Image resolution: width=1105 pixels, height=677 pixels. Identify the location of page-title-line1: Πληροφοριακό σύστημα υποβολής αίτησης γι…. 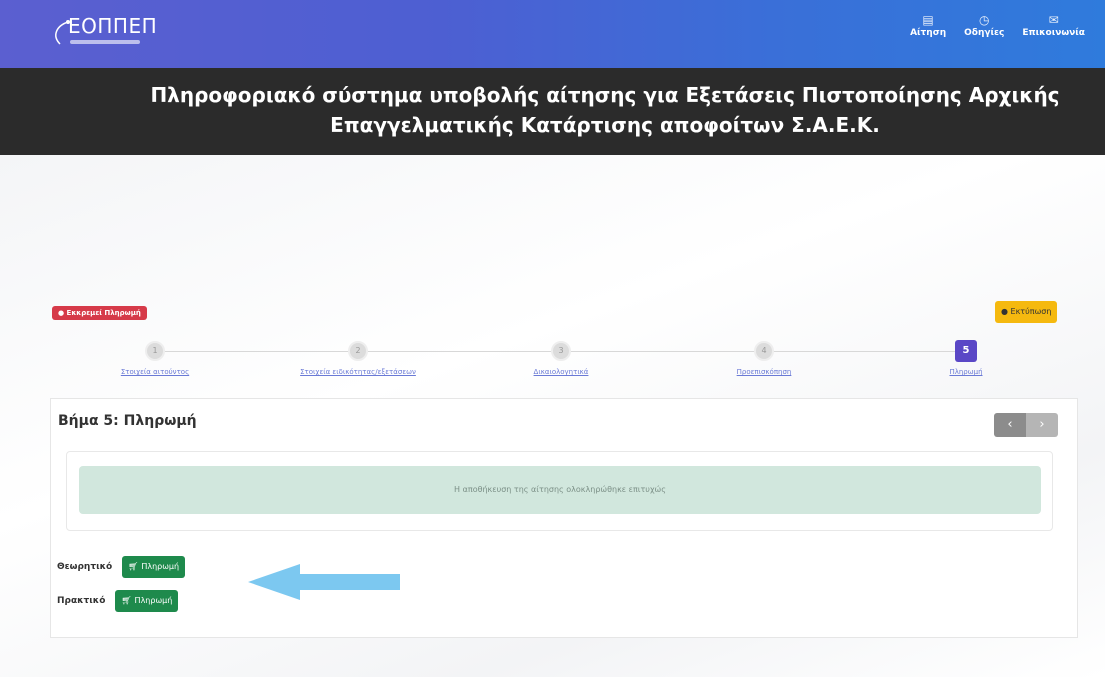
(605, 95).